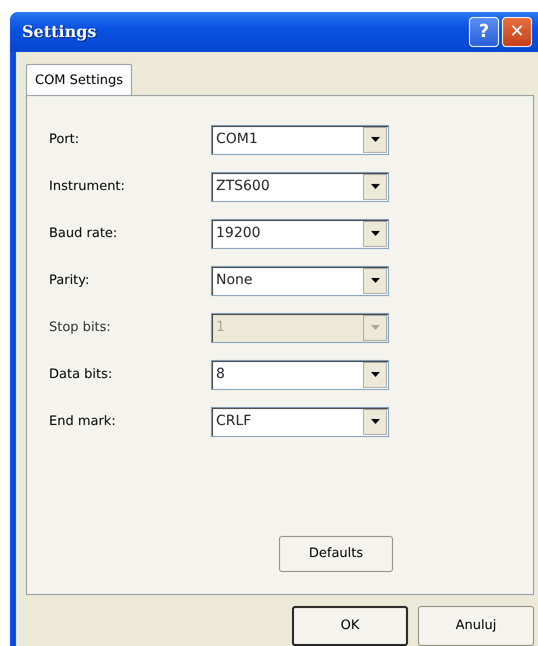 This screenshot has width=538, height=646. What do you see at coordinates (59, 31) in the screenshot?
I see `window-title: Settings` at bounding box center [59, 31].